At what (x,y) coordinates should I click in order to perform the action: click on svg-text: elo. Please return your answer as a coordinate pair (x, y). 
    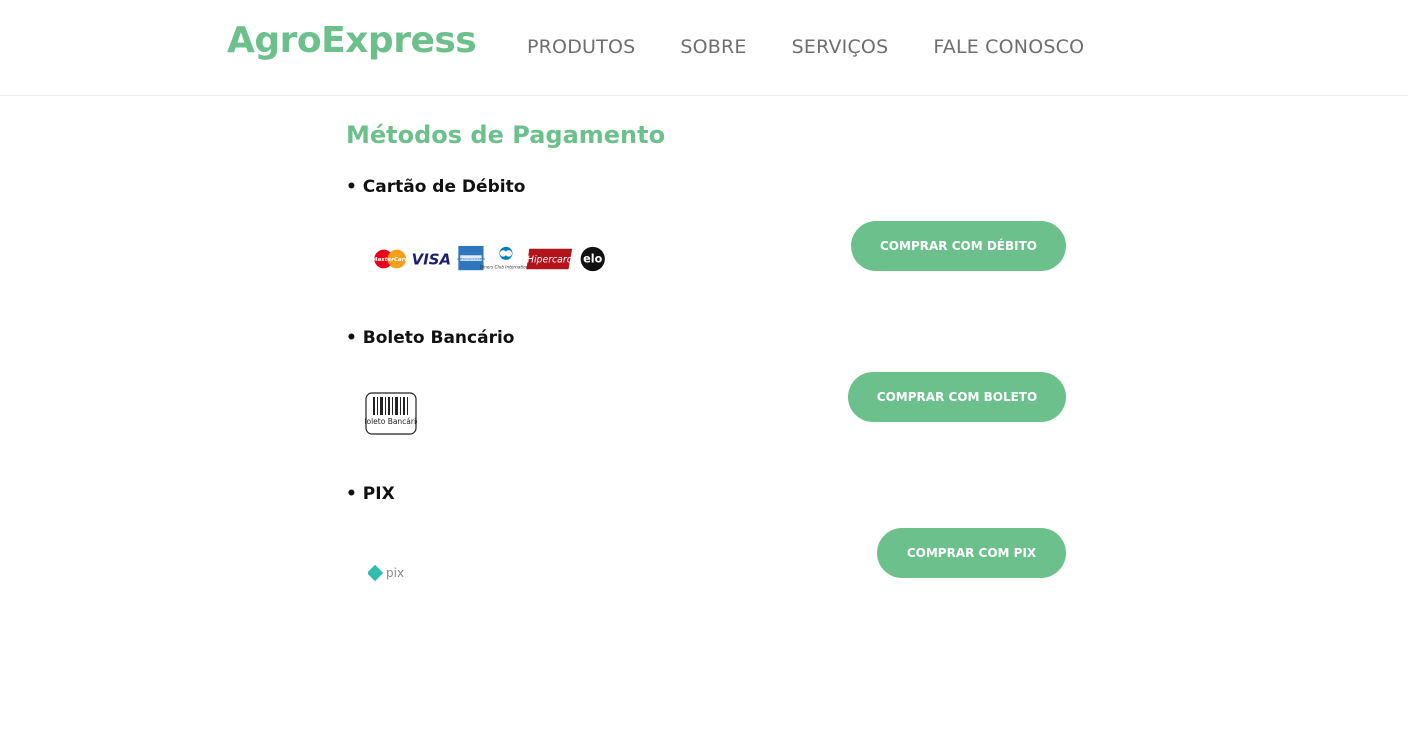
    Looking at the image, I should click on (592, 259).